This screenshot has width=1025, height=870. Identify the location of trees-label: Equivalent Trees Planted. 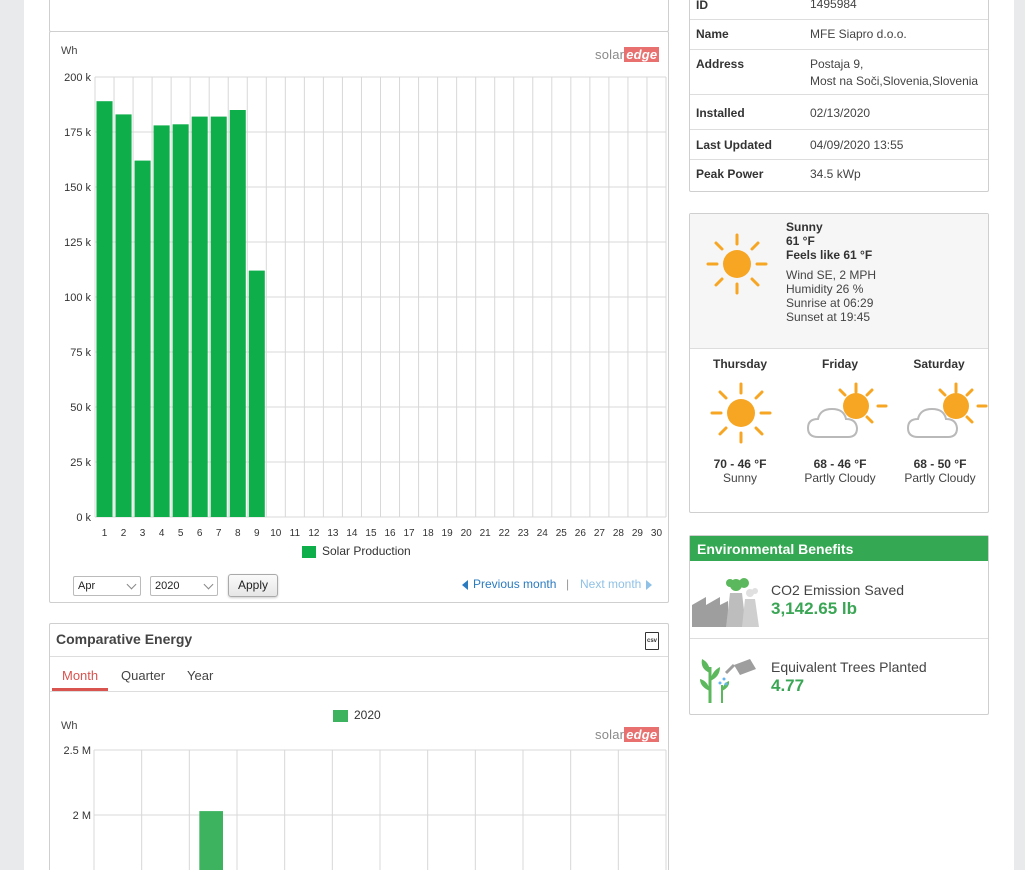
(849, 667).